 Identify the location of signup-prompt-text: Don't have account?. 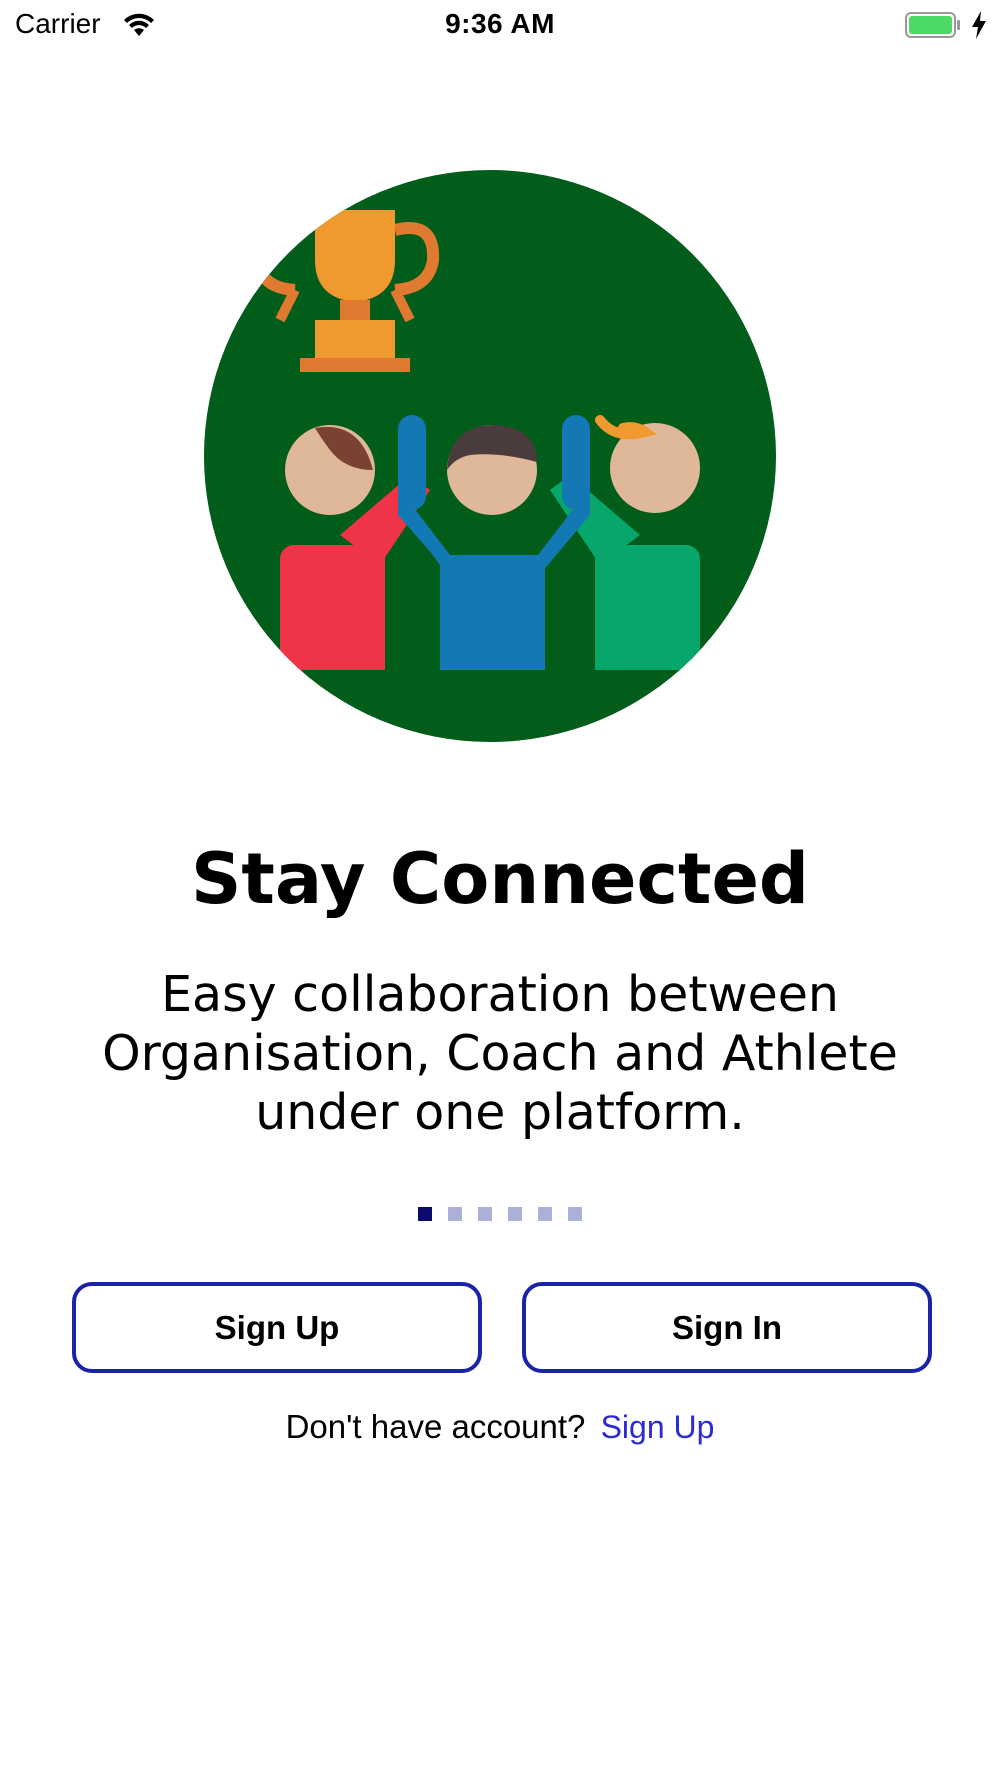
(435, 1426).